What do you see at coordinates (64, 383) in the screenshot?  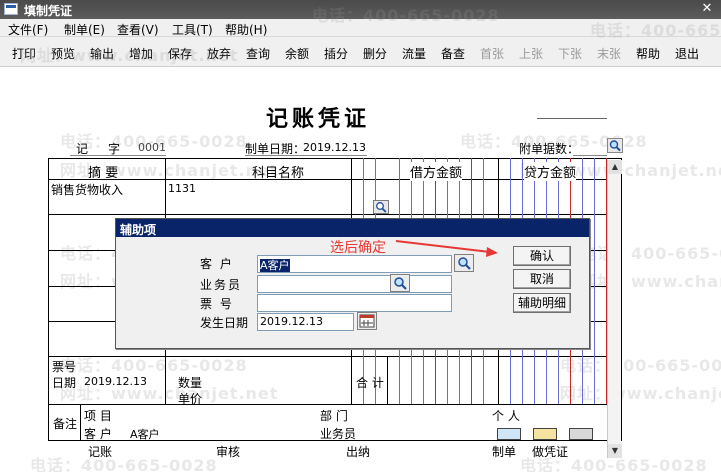 I see `bill-date-label: 日期` at bounding box center [64, 383].